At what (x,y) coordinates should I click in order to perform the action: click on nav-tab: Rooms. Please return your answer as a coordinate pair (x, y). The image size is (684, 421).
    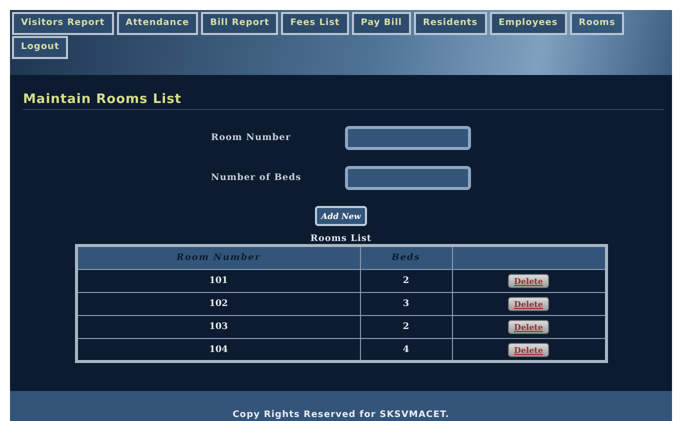
    Looking at the image, I should click on (597, 23).